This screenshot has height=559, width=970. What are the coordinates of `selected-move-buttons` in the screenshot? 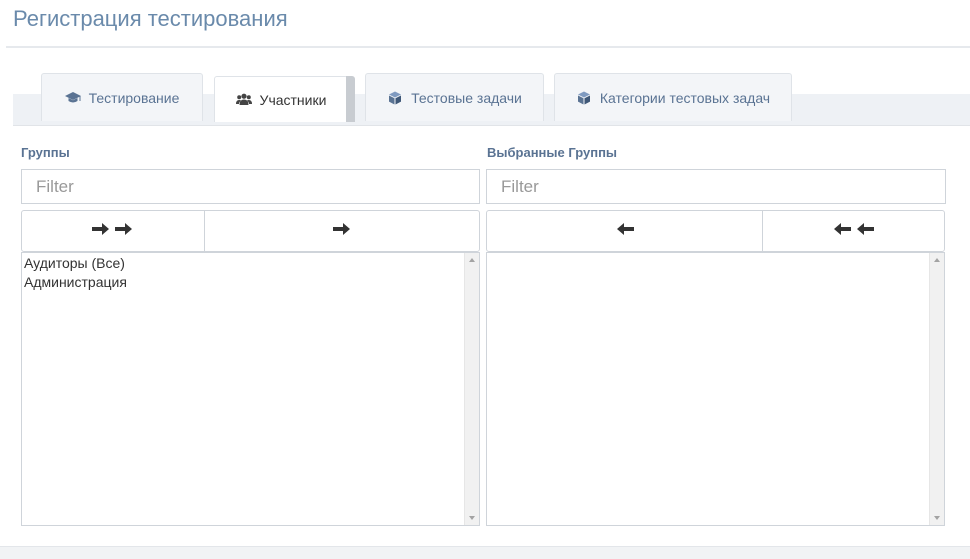 It's located at (715, 231).